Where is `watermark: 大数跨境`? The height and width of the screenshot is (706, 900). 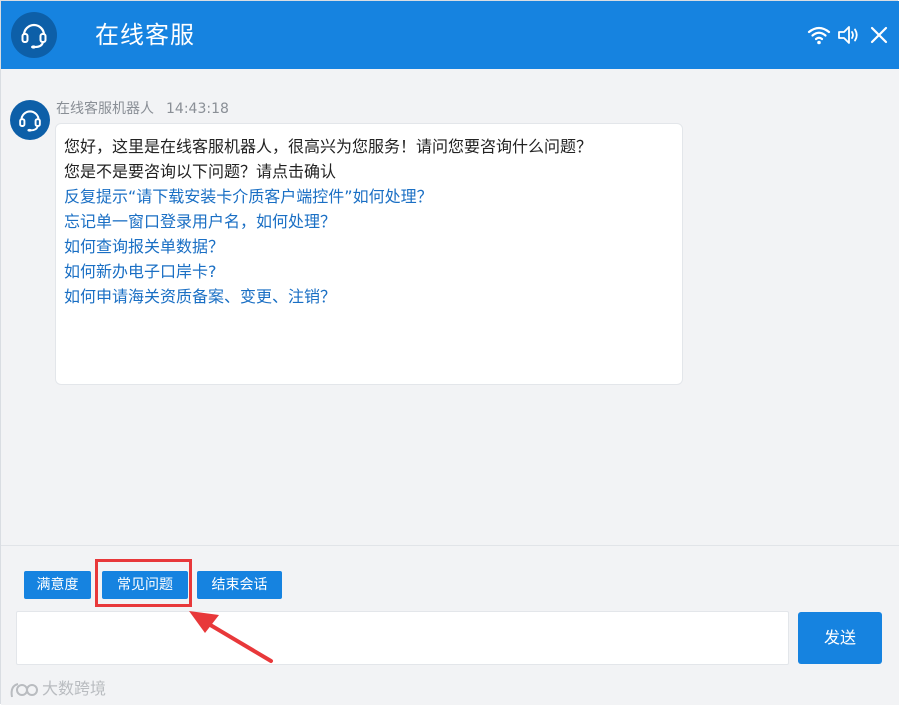 watermark: 大数跨境 is located at coordinates (57, 689).